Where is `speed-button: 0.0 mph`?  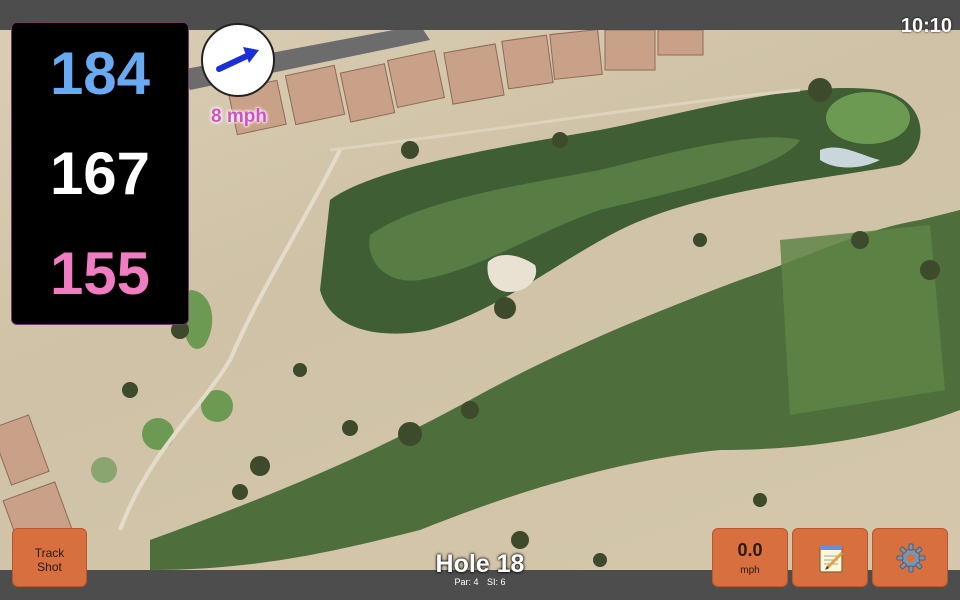 speed-button: 0.0 mph is located at coordinates (750, 557).